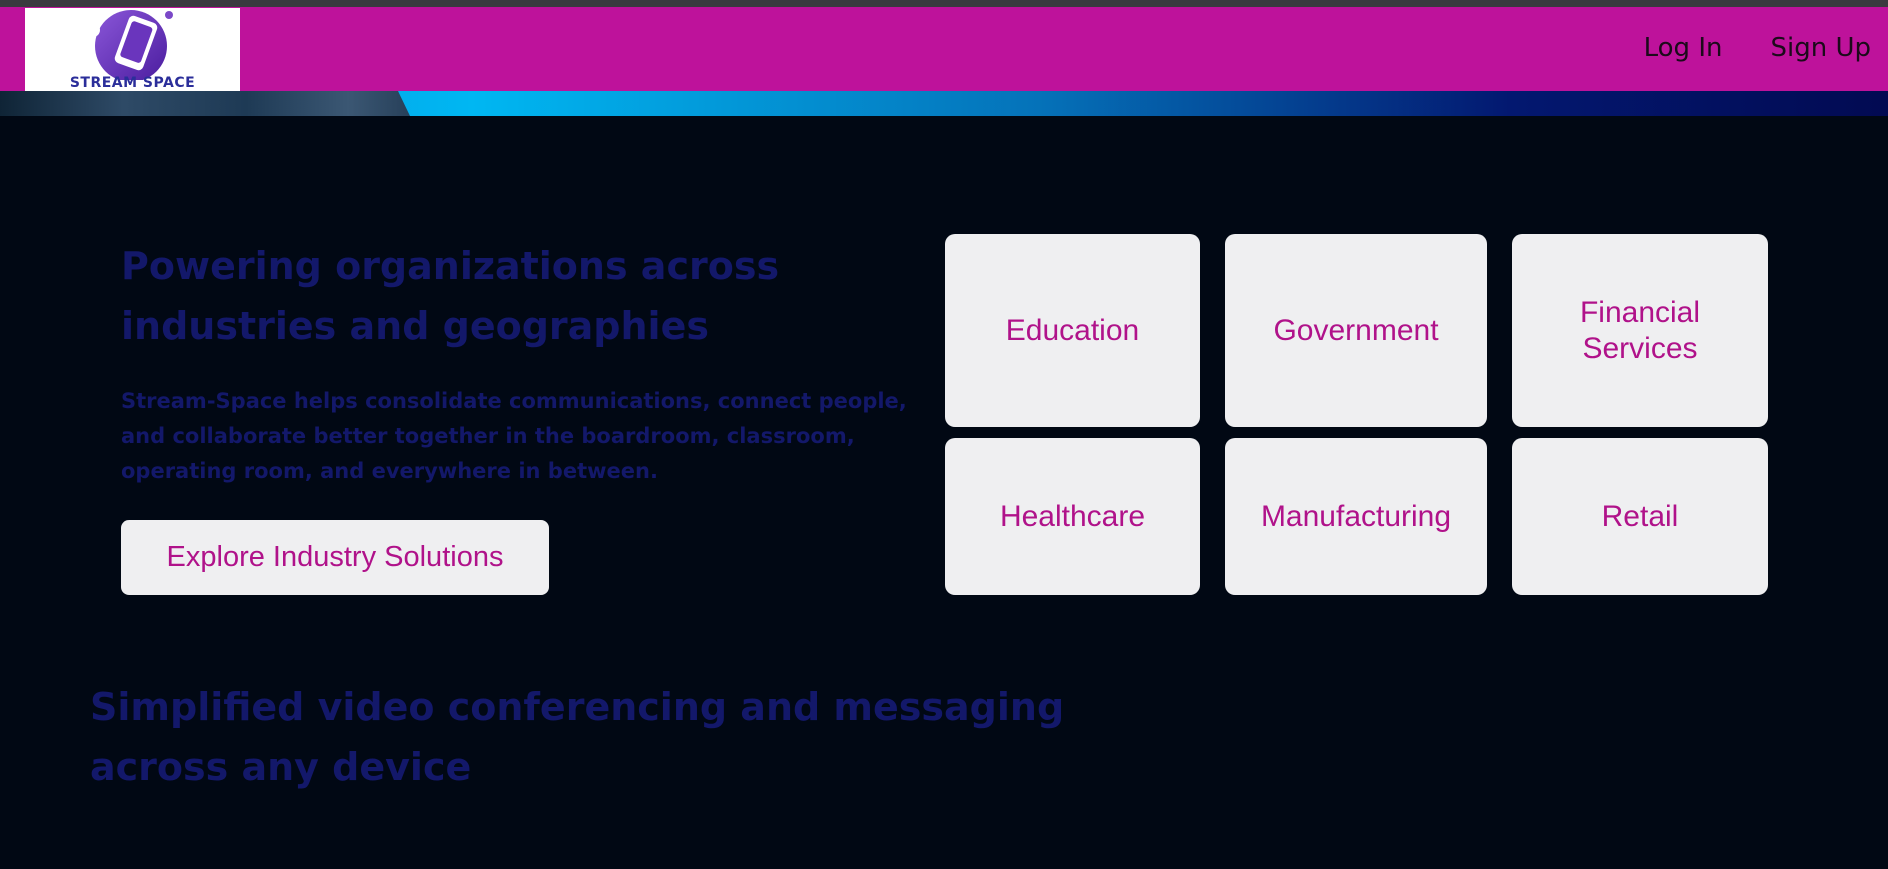 This screenshot has height=869, width=1888. What do you see at coordinates (205, 103) in the screenshot?
I see `banner-photo` at bounding box center [205, 103].